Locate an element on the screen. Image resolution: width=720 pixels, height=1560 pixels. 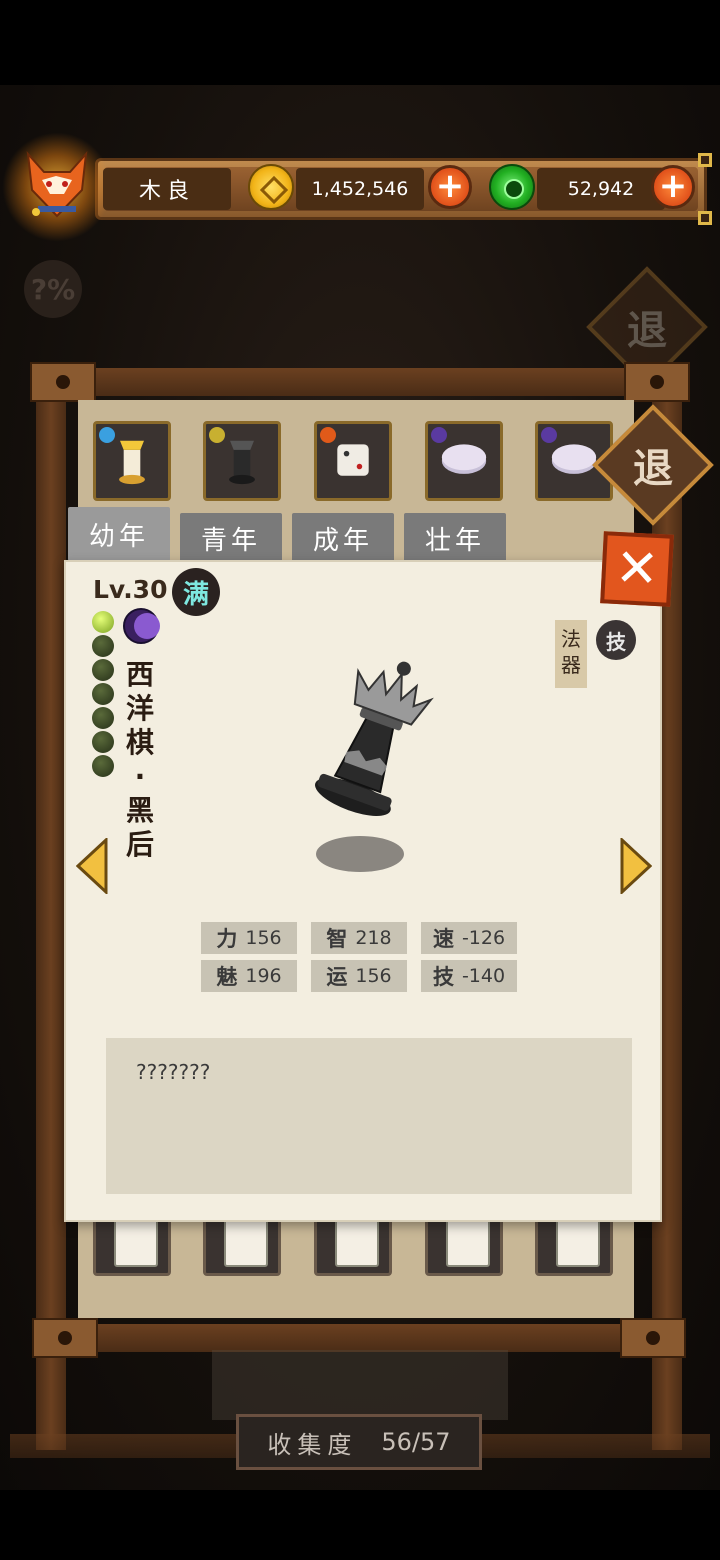
black-queen-illustration is located at coordinates (374, 766).